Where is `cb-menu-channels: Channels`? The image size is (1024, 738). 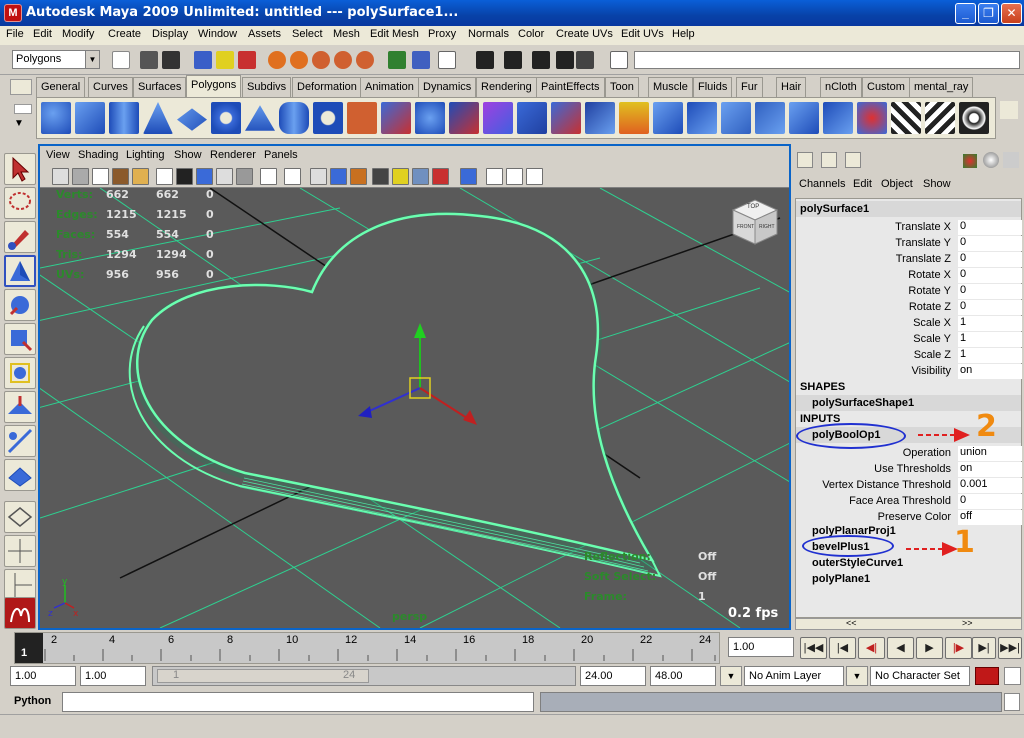
cb-menu-channels: Channels is located at coordinates (822, 184).